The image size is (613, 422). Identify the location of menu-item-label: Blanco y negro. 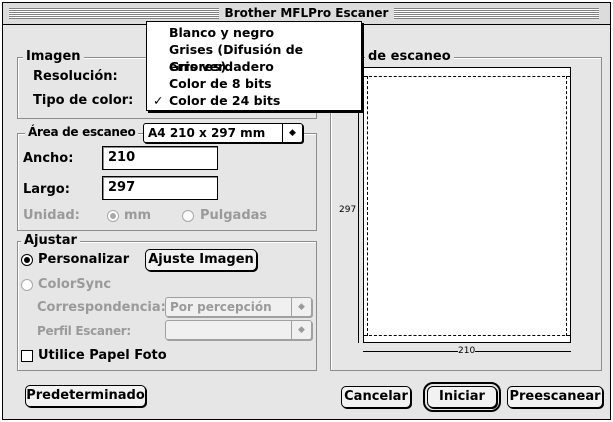
(222, 32).